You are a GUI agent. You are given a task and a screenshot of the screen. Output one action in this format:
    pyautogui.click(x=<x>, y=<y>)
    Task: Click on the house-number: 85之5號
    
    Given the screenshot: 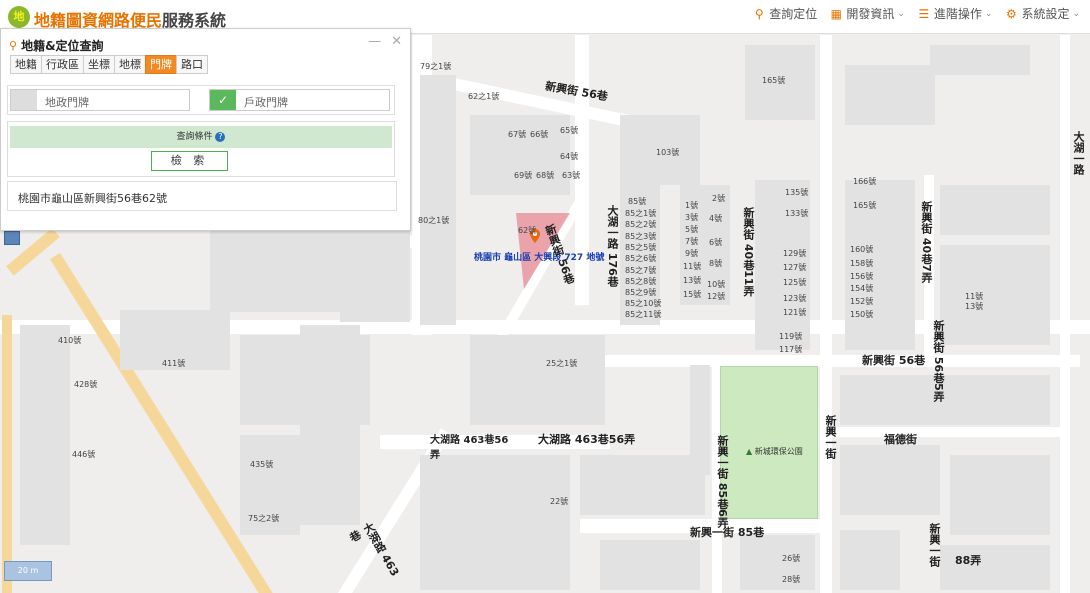 What is the action you would take?
    pyautogui.click(x=641, y=247)
    